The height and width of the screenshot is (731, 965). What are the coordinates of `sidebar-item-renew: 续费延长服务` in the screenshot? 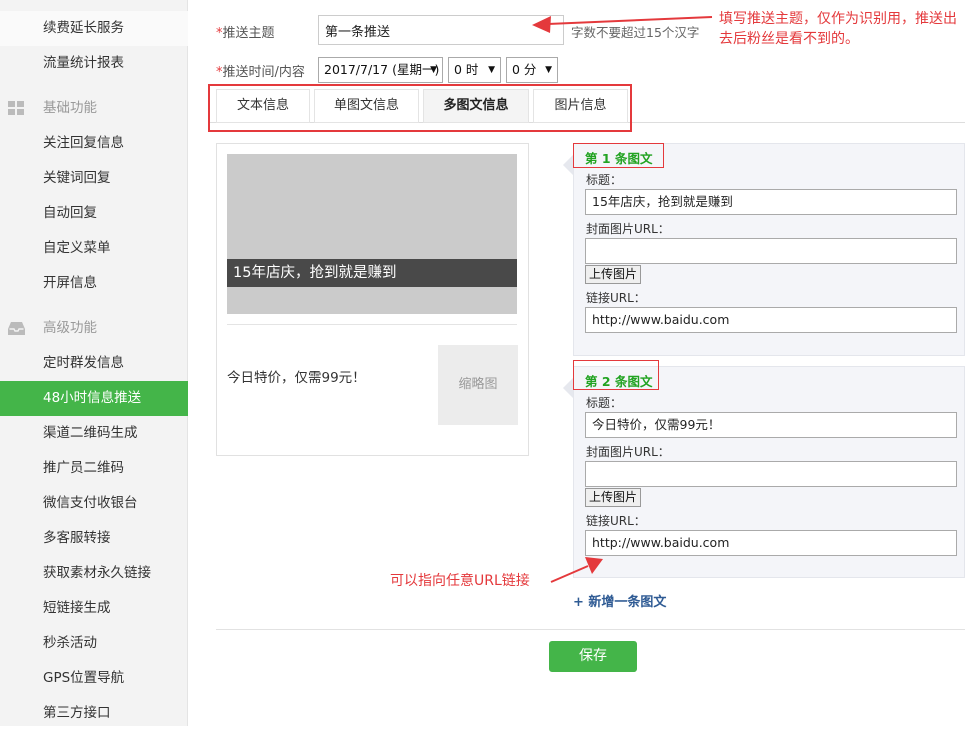 It's located at (94, 28).